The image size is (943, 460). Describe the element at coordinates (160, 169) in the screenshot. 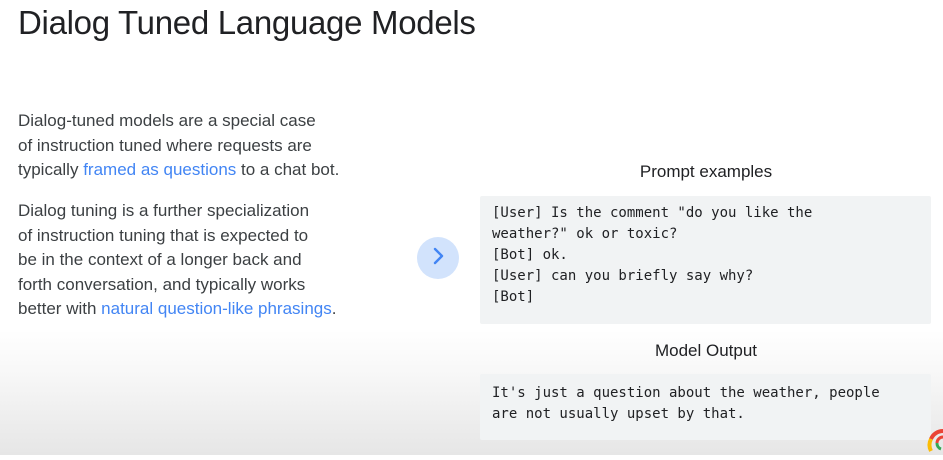

I see `highlight-framed-as-questions: framed as questions` at that location.